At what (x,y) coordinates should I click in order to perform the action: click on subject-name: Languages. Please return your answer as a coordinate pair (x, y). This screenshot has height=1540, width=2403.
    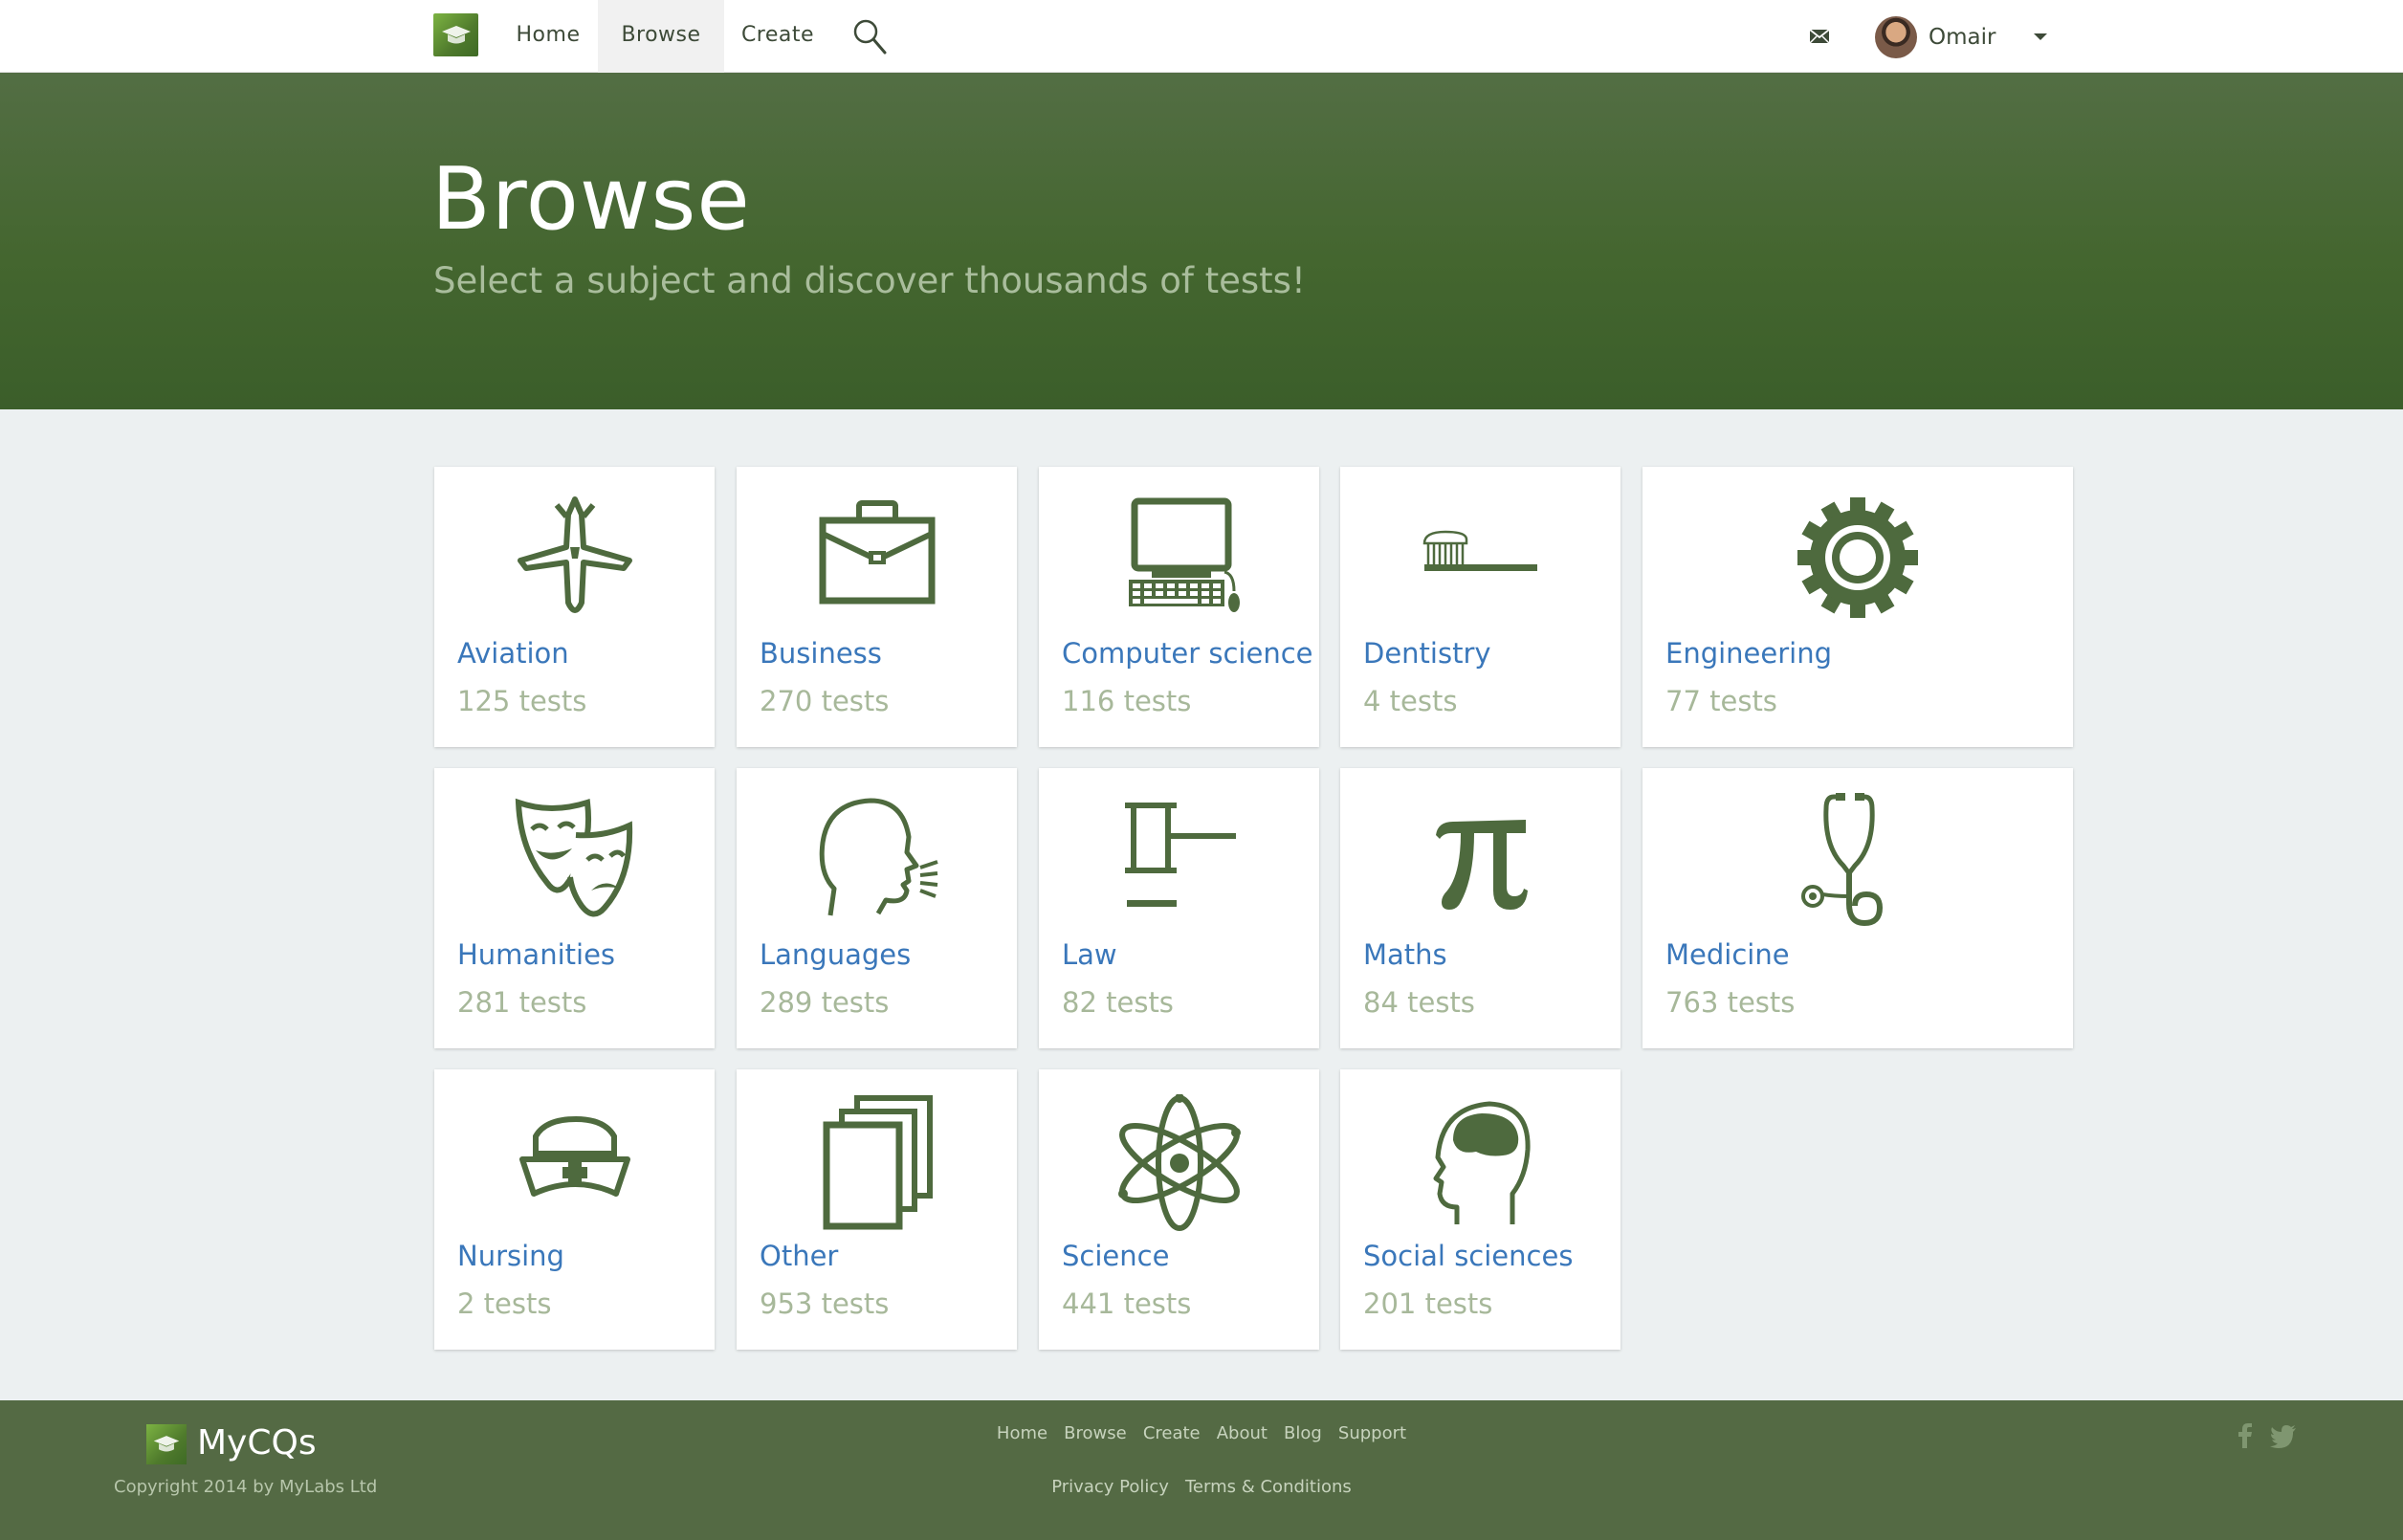
    Looking at the image, I should click on (835, 954).